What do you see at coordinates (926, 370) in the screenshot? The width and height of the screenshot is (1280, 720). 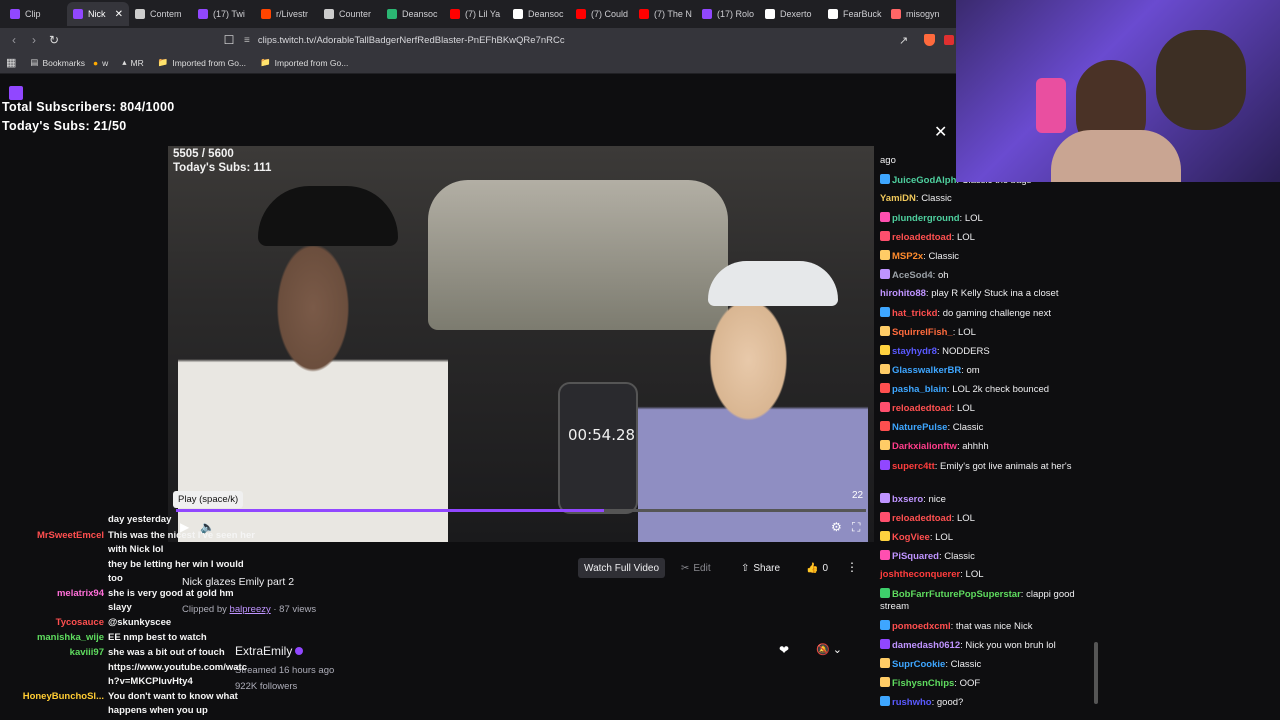 I see `chat-username: GlasswalkerBR` at bounding box center [926, 370].